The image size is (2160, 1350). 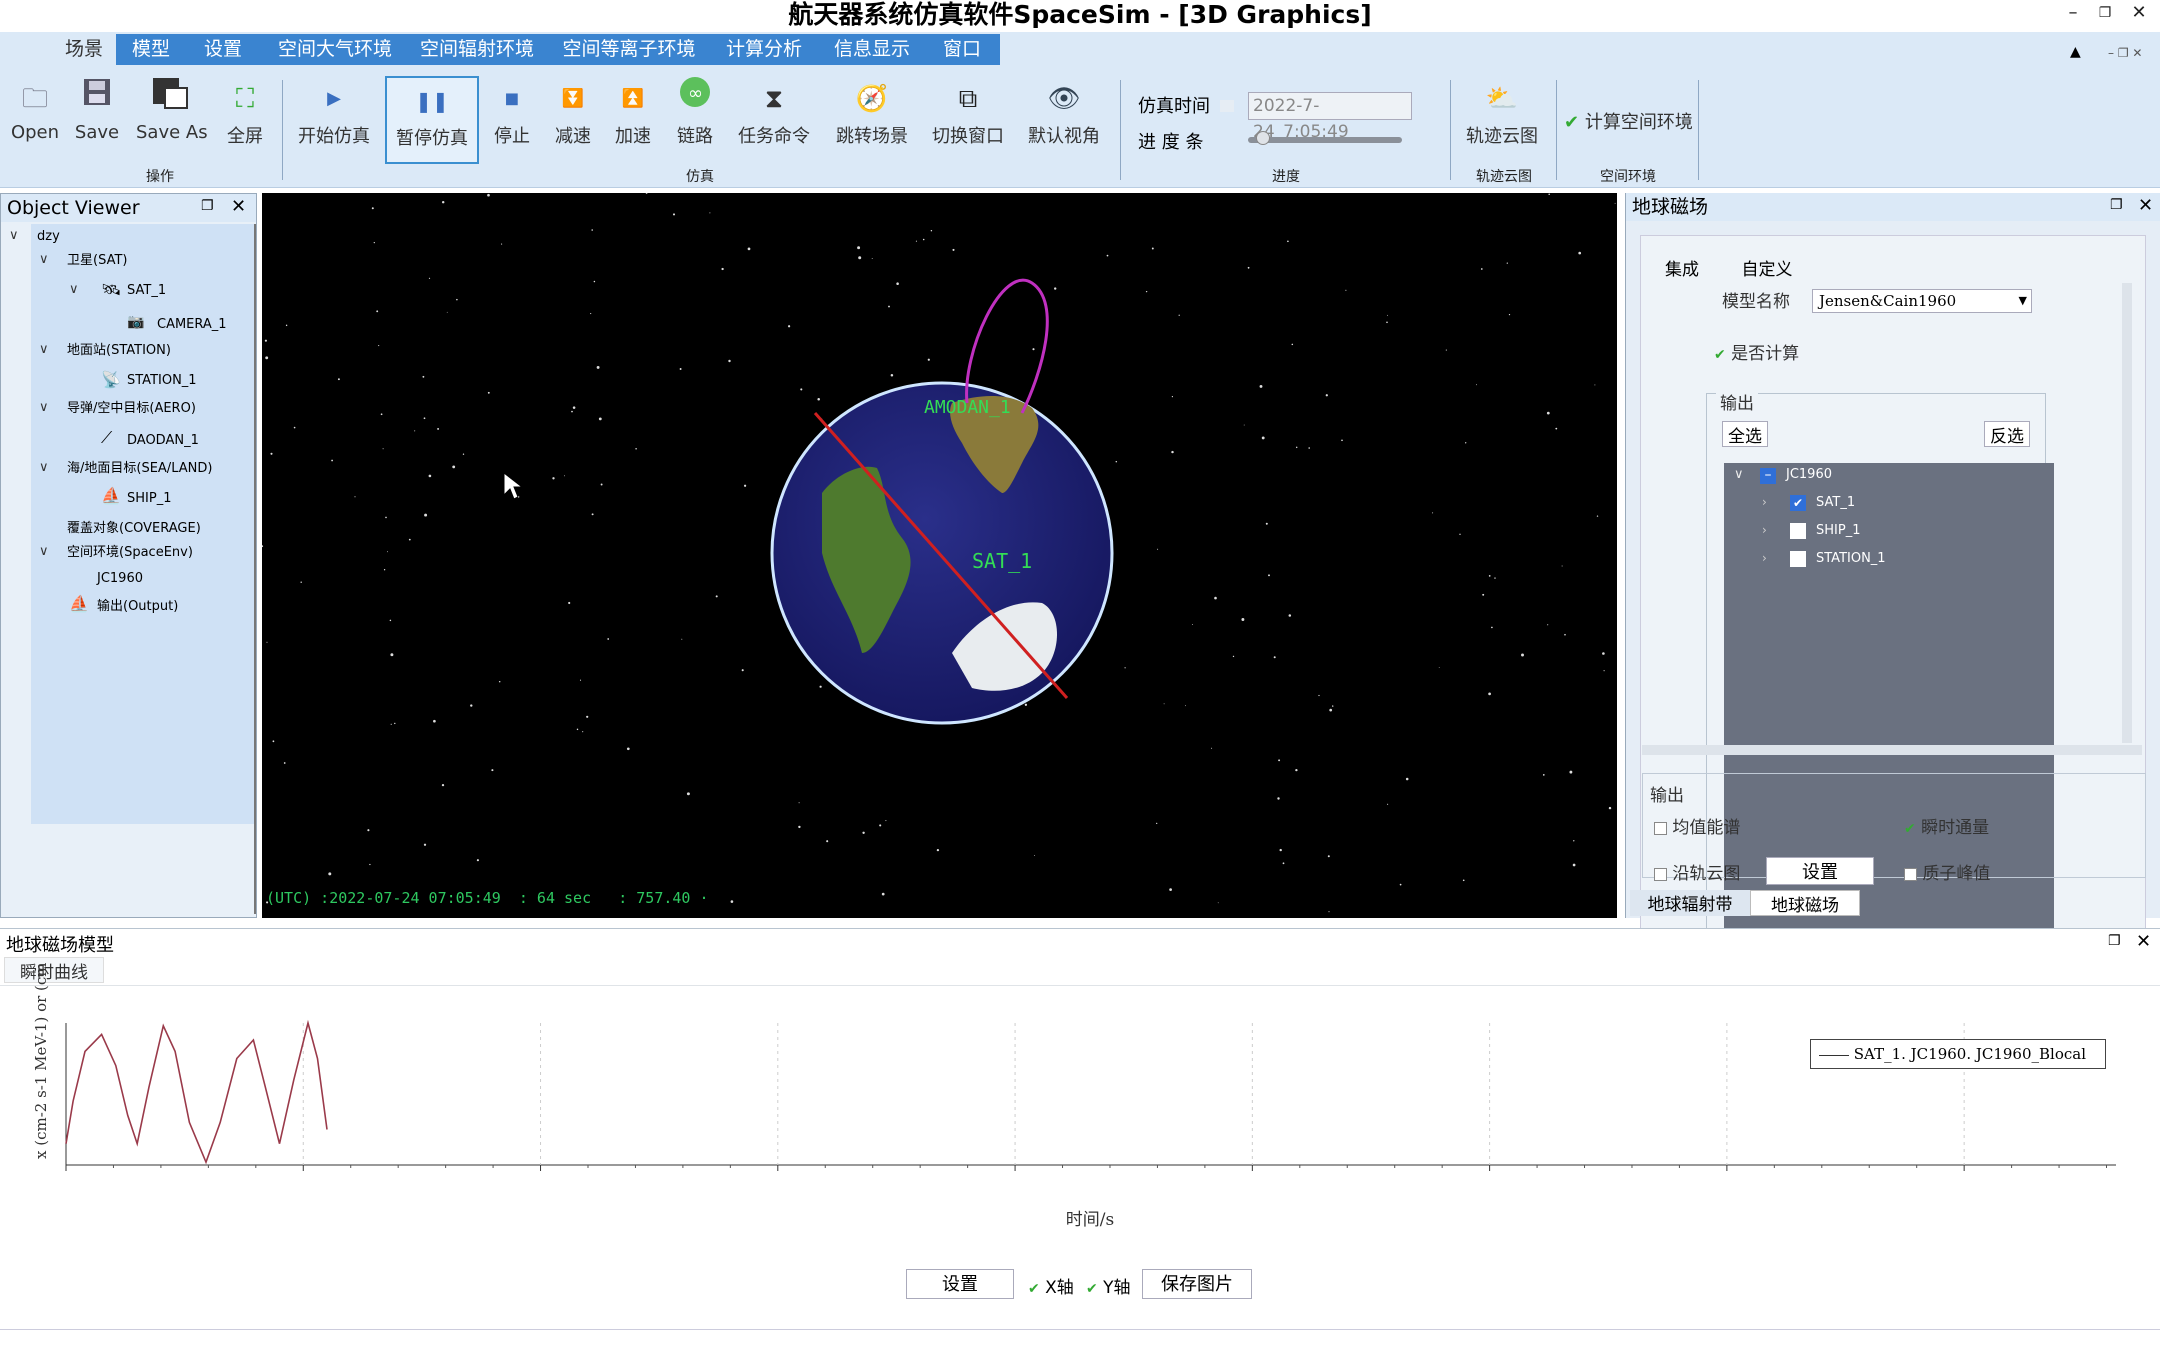 What do you see at coordinates (84, 49) in the screenshot?
I see `menu-scene: 场景` at bounding box center [84, 49].